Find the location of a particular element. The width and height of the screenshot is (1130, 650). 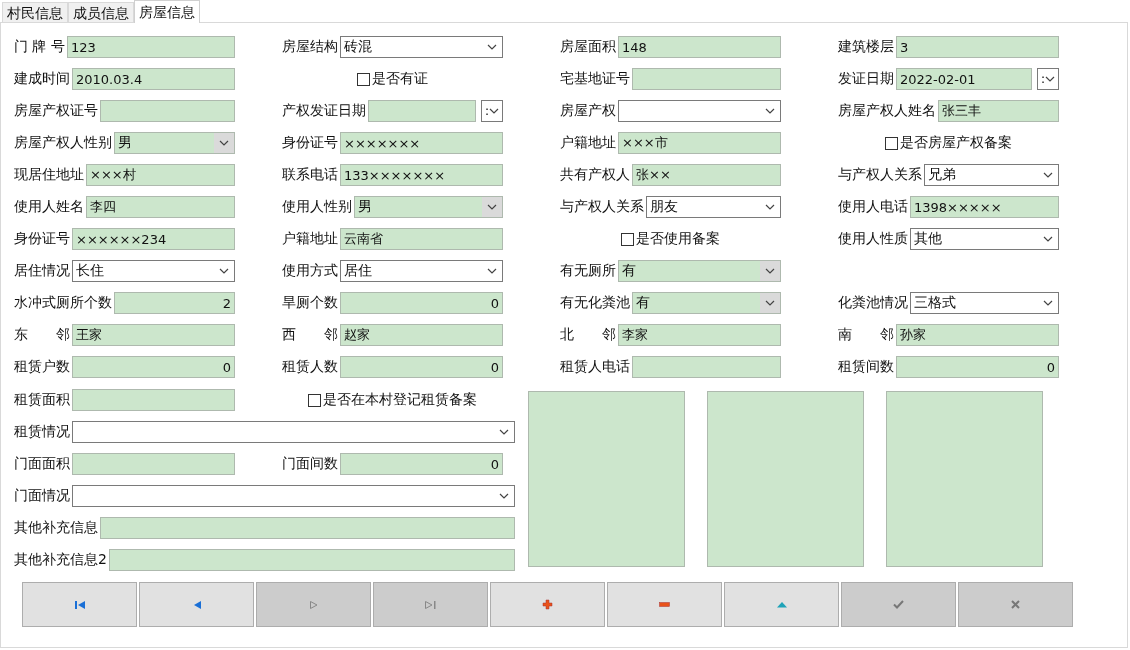

text-field: ×××村 is located at coordinates (160, 175).